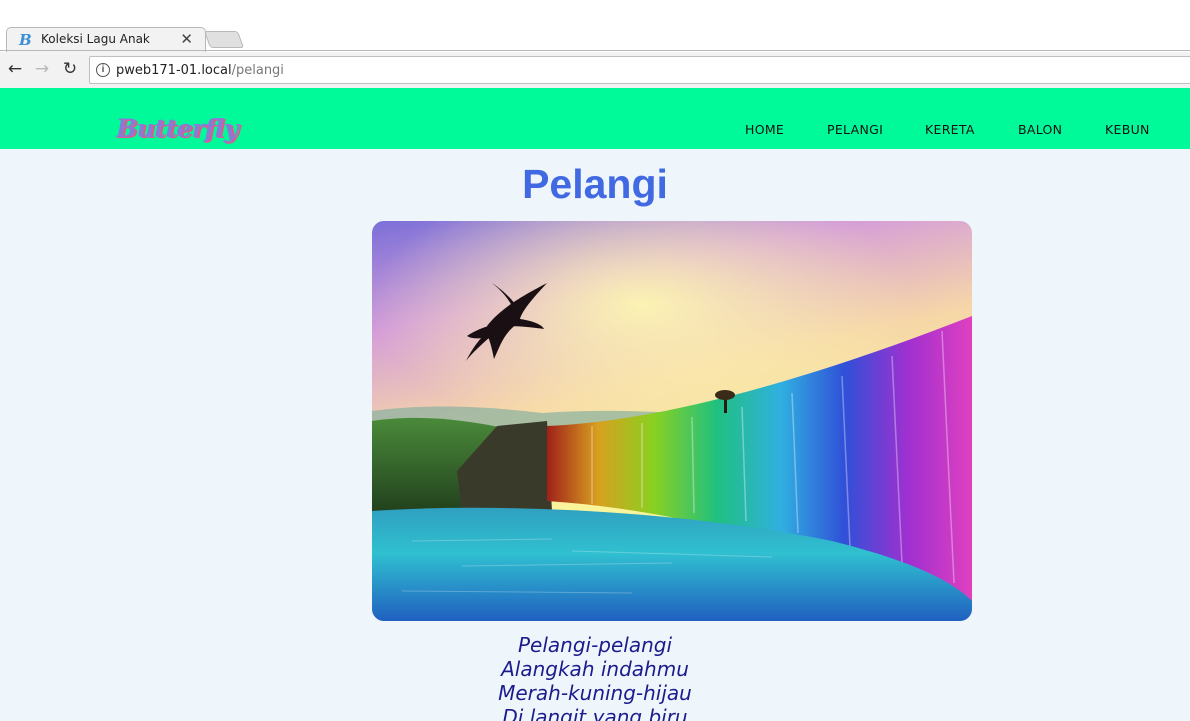 Image resolution: width=1190 pixels, height=721 pixels. Describe the element at coordinates (95, 39) in the screenshot. I see `tab-title: Koleksi Lagu Anak` at that location.